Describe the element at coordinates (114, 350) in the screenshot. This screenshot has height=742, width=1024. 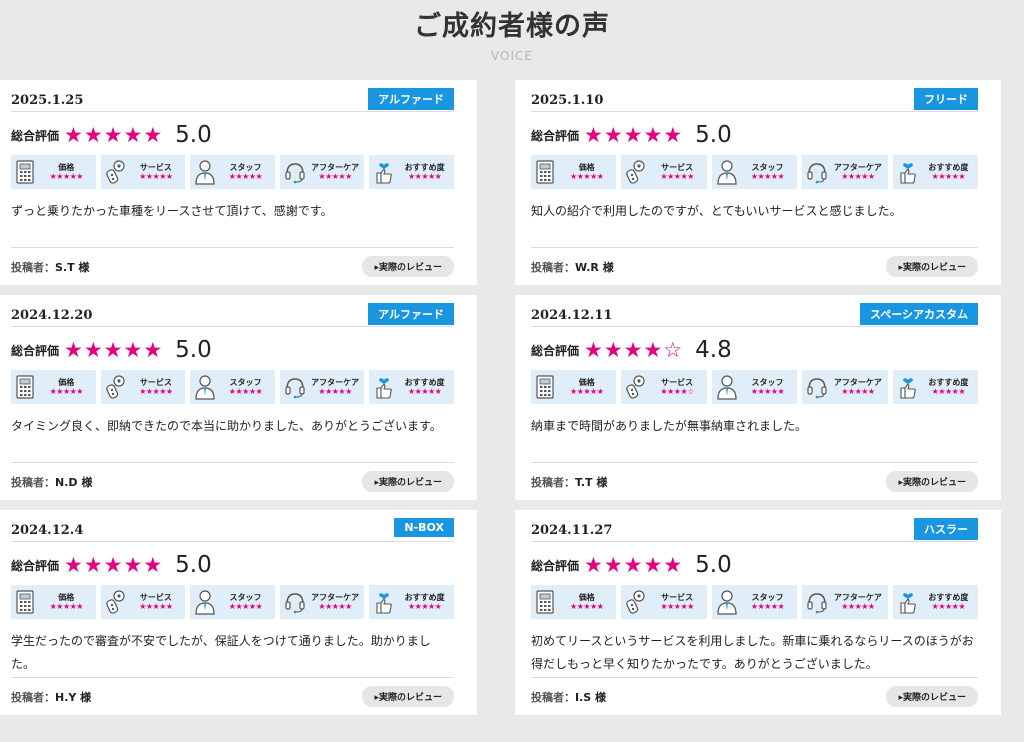
I see `overall-stars: ★★★★★` at that location.